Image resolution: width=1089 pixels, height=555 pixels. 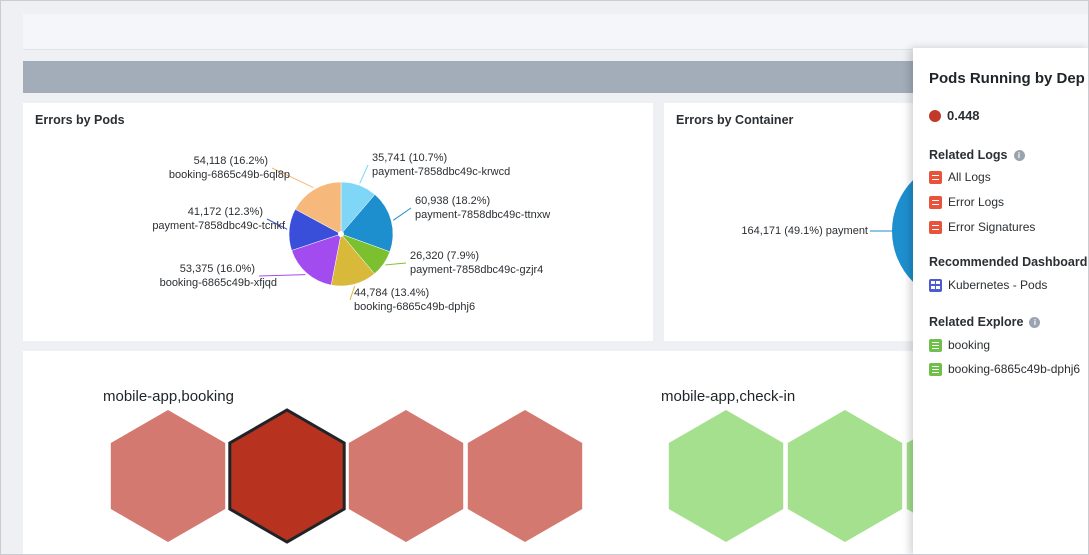 I want to click on link-label: booking-6865c49b-dphj6, so click(x=1014, y=369).